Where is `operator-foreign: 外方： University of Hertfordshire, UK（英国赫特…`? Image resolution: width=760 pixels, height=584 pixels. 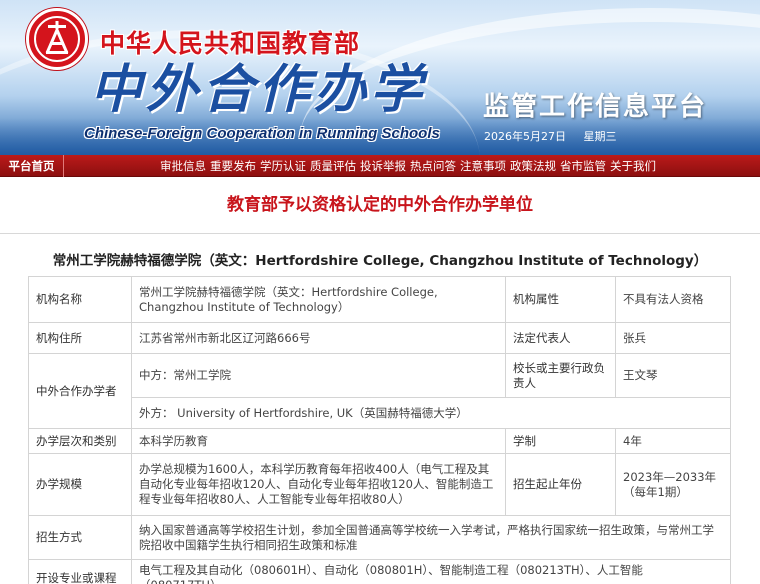
operator-foreign: 外方： University of Hertfordshire, UK（英国赫特… is located at coordinates (431, 413).